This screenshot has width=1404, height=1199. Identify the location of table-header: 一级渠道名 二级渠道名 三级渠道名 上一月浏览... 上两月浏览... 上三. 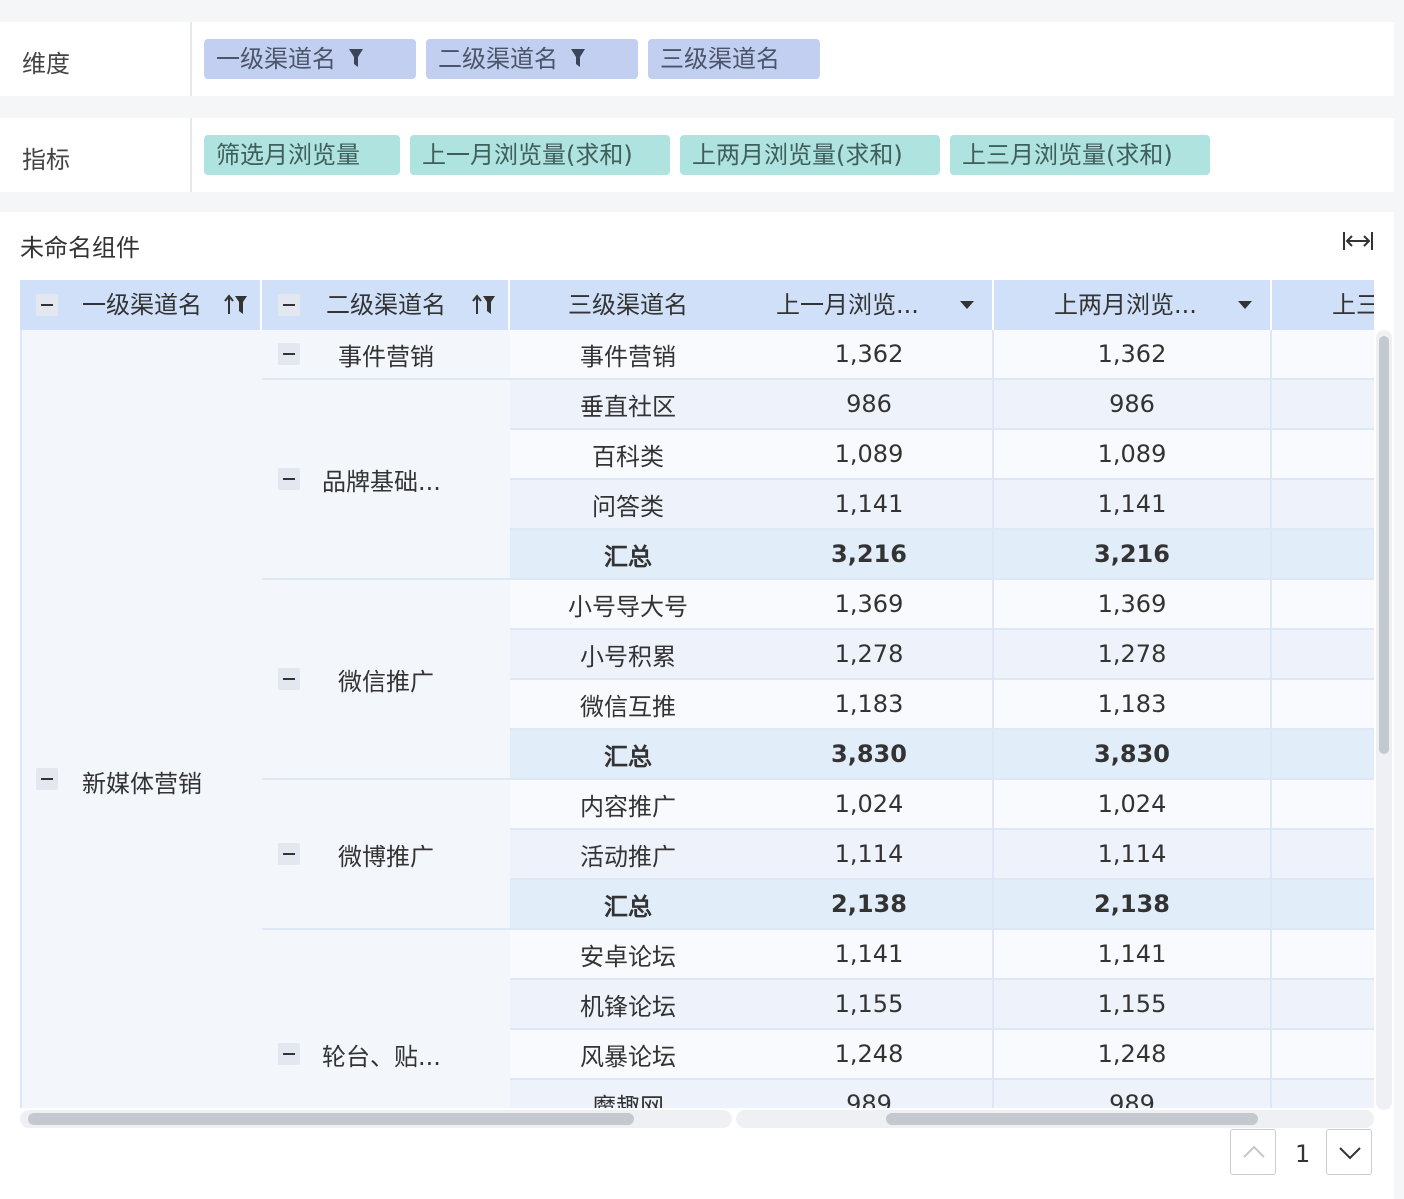
(697, 305).